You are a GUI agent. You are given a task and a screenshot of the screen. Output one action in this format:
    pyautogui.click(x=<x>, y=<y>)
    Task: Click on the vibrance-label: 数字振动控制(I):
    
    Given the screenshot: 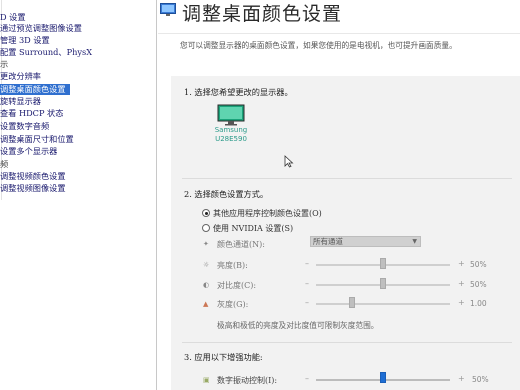 What is the action you would take?
    pyautogui.click(x=247, y=380)
    